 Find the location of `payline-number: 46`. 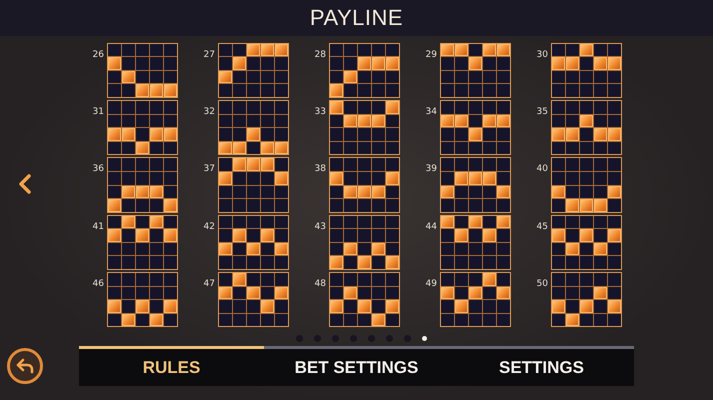

payline-number: 46 is located at coordinates (98, 284).